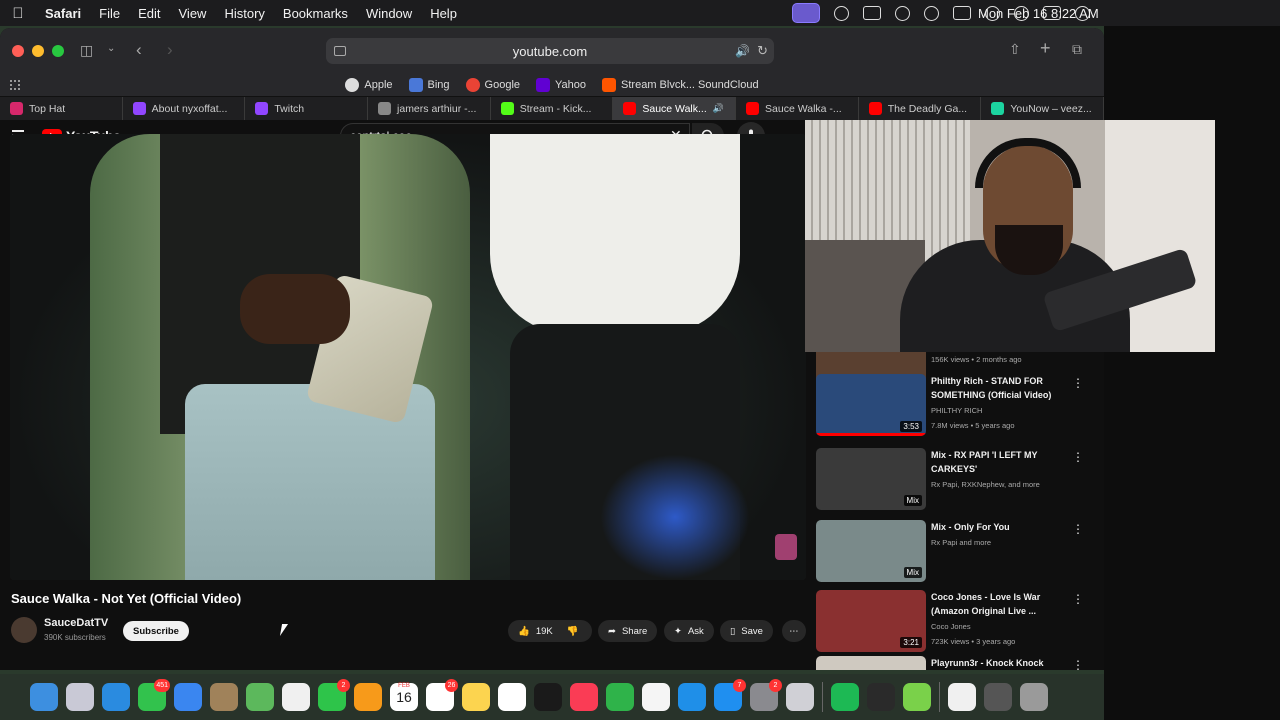 This screenshot has height=720, width=1280. Describe the element at coordinates (573, 631) in the screenshot. I see `thumbs-down-icon: 👎` at that location.